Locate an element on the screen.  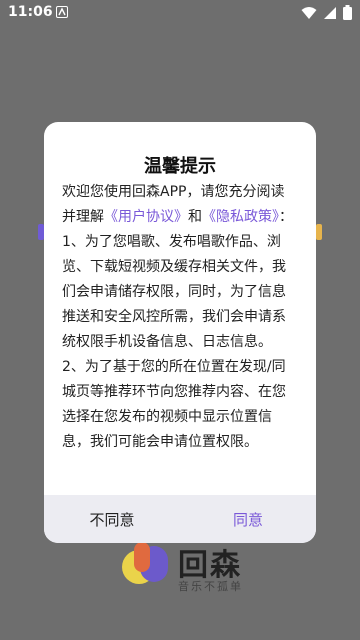
intro-paragraph: 欢迎您使用回森APP，请您充分阅读并理解《用户协议》和《隐私政策》： is located at coordinates (180, 205).